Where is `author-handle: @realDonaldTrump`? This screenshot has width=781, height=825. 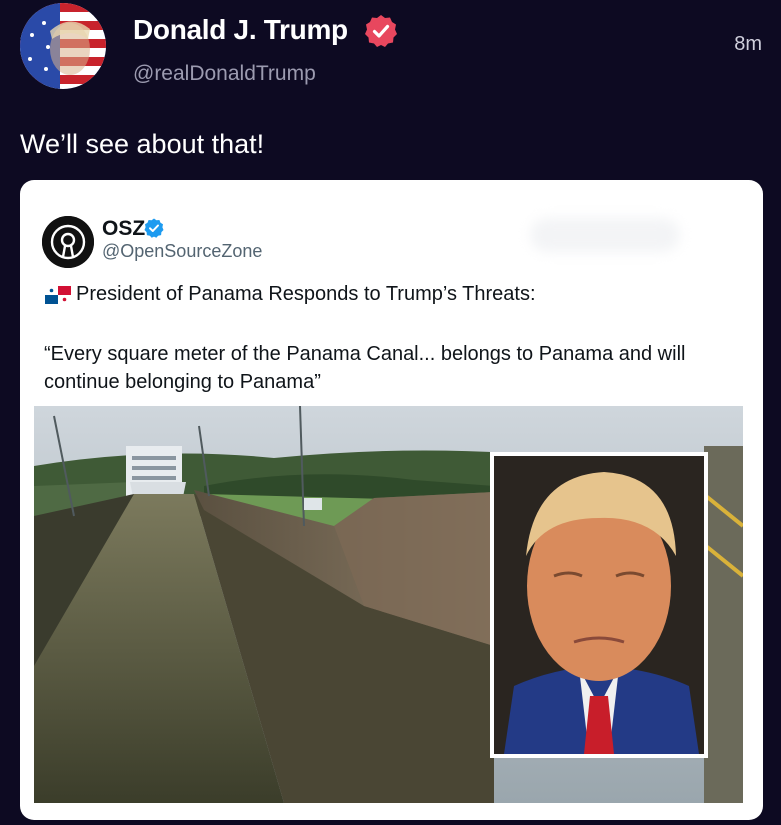 author-handle: @realDonaldTrump is located at coordinates (224, 74).